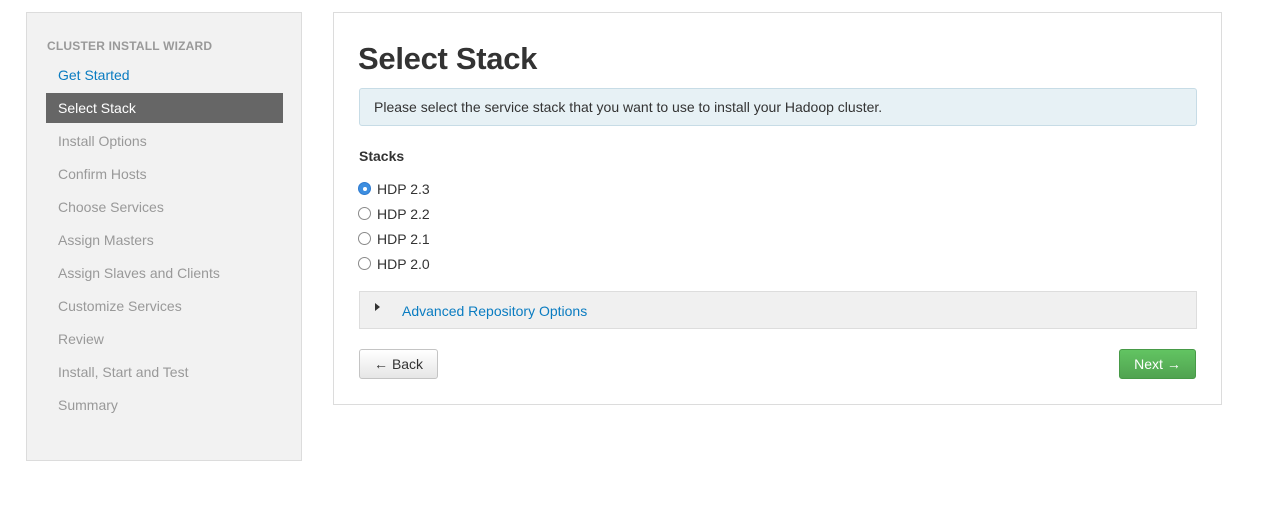 The width and height of the screenshot is (1283, 508). Describe the element at coordinates (382, 156) in the screenshot. I see `stacks-label: Stacks` at that location.